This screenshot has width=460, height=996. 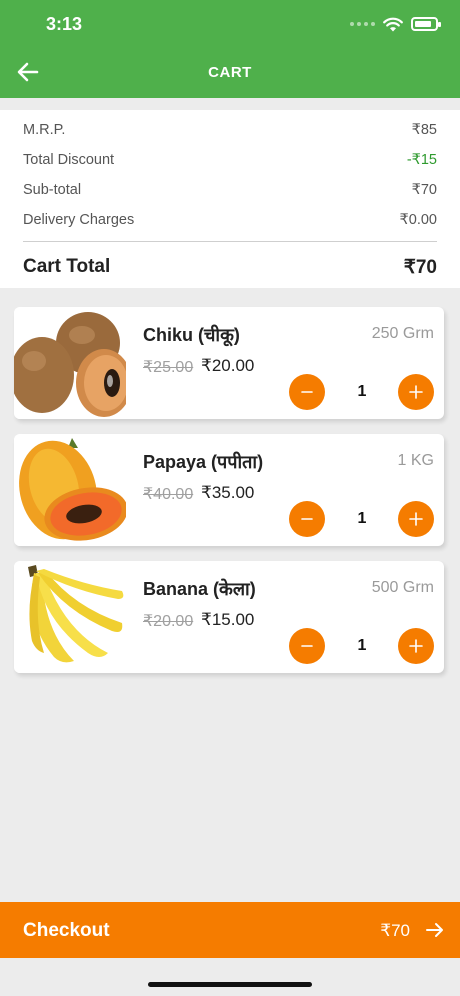 What do you see at coordinates (67, 266) in the screenshot?
I see `cart-total-label: Cart Total` at bounding box center [67, 266].